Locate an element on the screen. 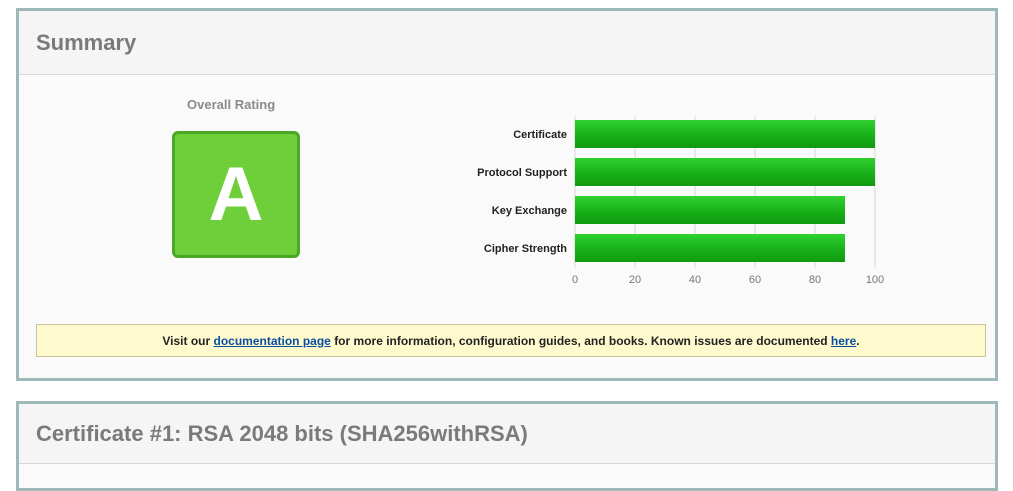 The height and width of the screenshot is (491, 1013). x-tick-label: 20 is located at coordinates (635, 280).